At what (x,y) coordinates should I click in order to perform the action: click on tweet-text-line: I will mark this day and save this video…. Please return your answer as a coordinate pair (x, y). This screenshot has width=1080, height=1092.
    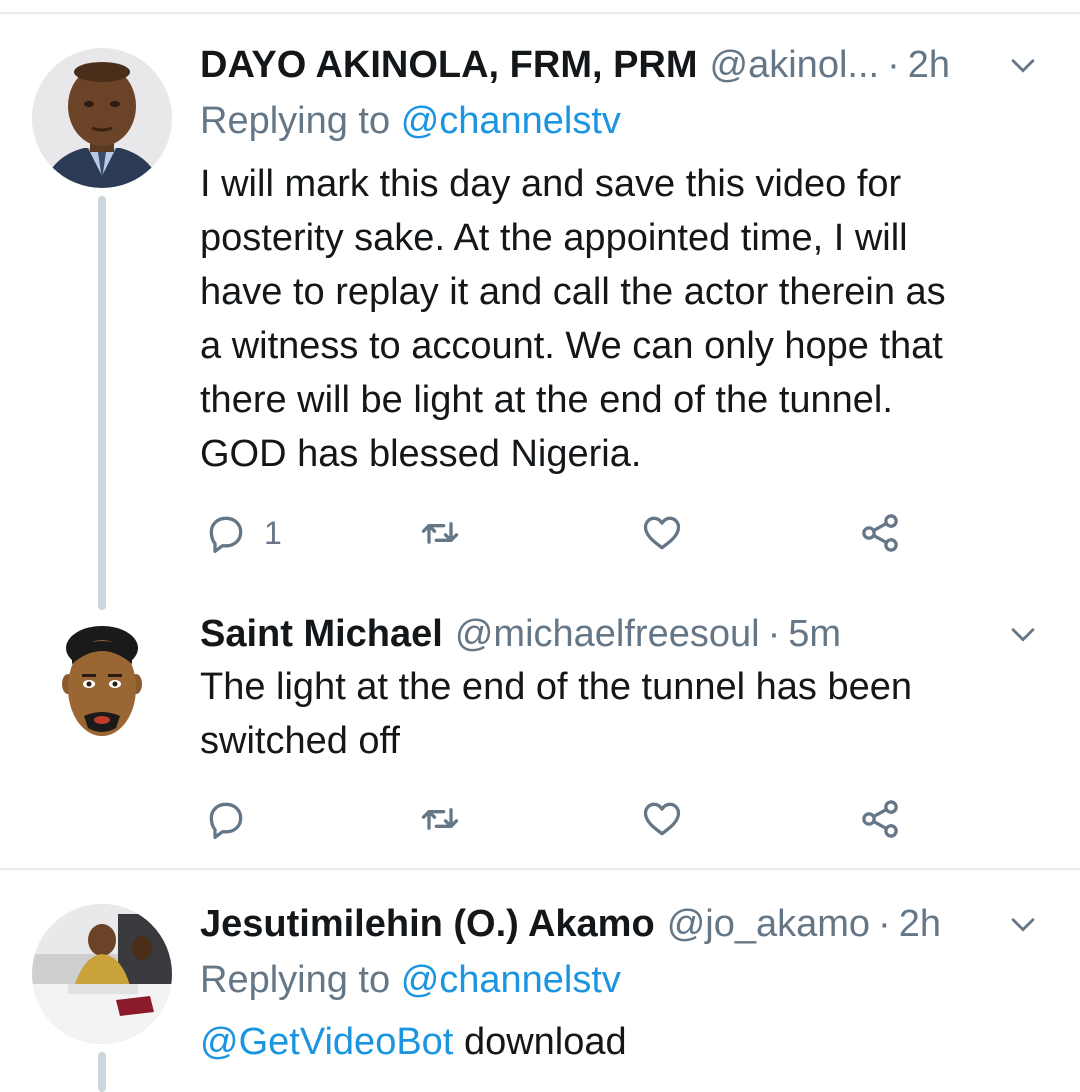
    Looking at the image, I should click on (551, 184).